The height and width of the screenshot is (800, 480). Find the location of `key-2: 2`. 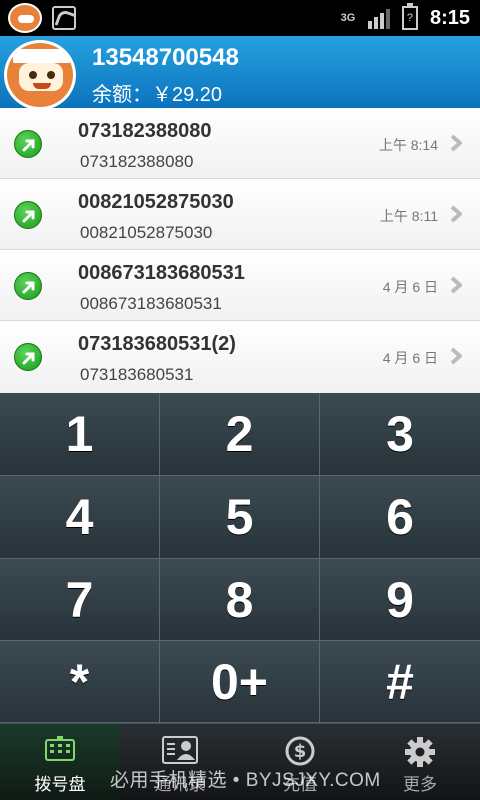

key-2: 2 is located at coordinates (240, 434).